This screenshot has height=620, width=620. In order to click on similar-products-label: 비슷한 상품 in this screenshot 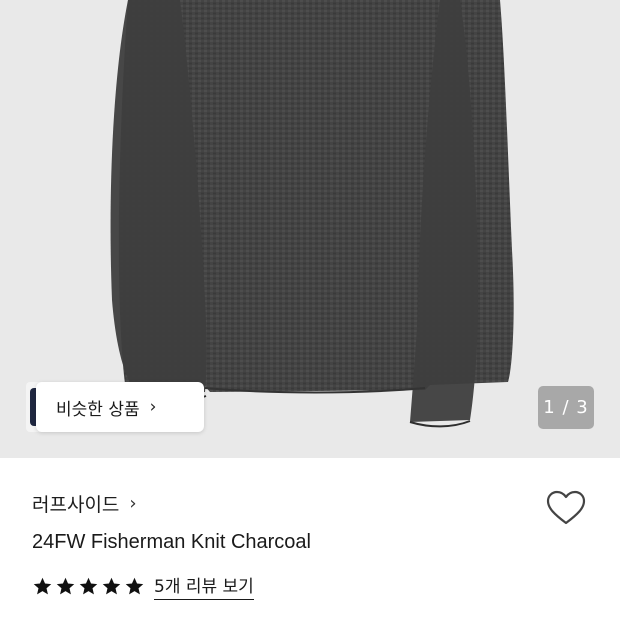, I will do `click(98, 409)`.